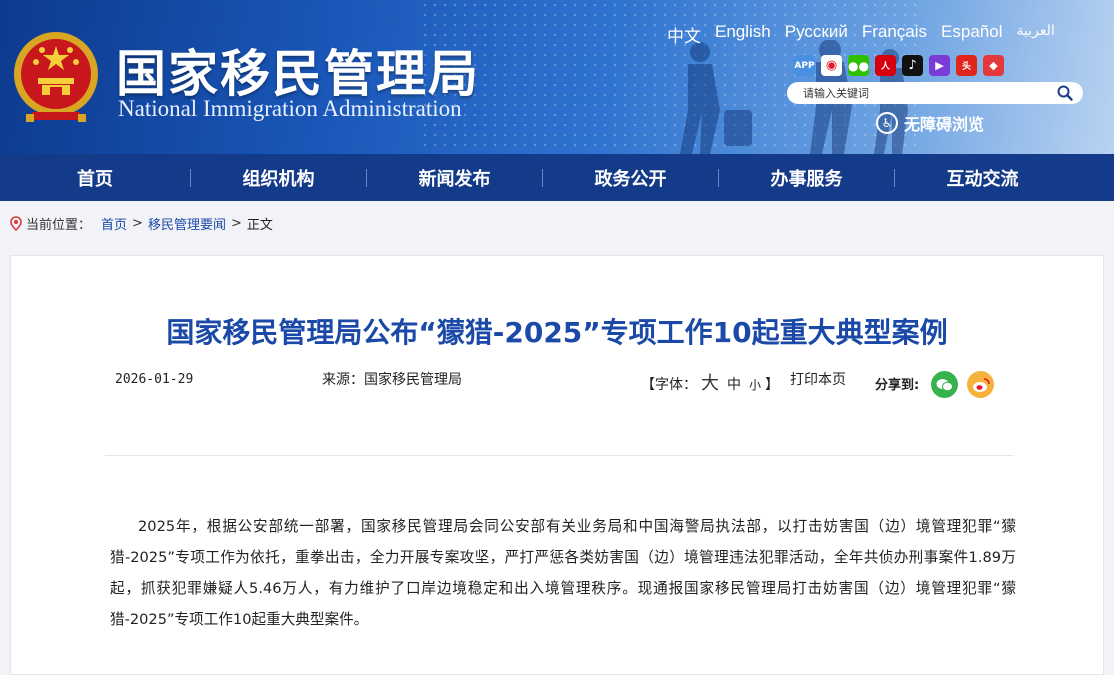 Image resolution: width=1114 pixels, height=675 pixels. Describe the element at coordinates (944, 384) in the screenshot. I see `share-wechat-icon` at that location.